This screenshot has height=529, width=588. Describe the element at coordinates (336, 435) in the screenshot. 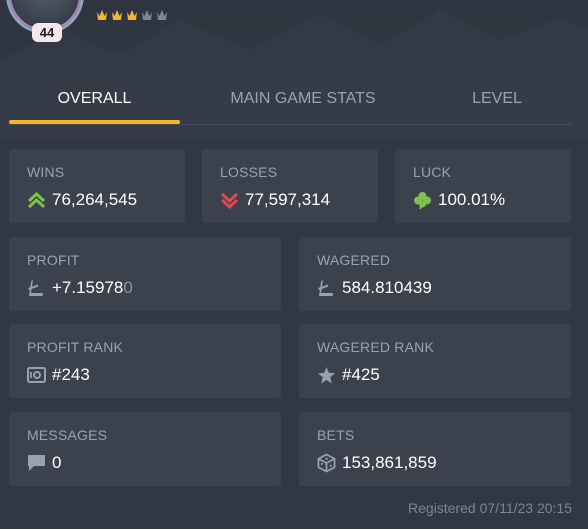

I see `bets-label: BETS` at that location.